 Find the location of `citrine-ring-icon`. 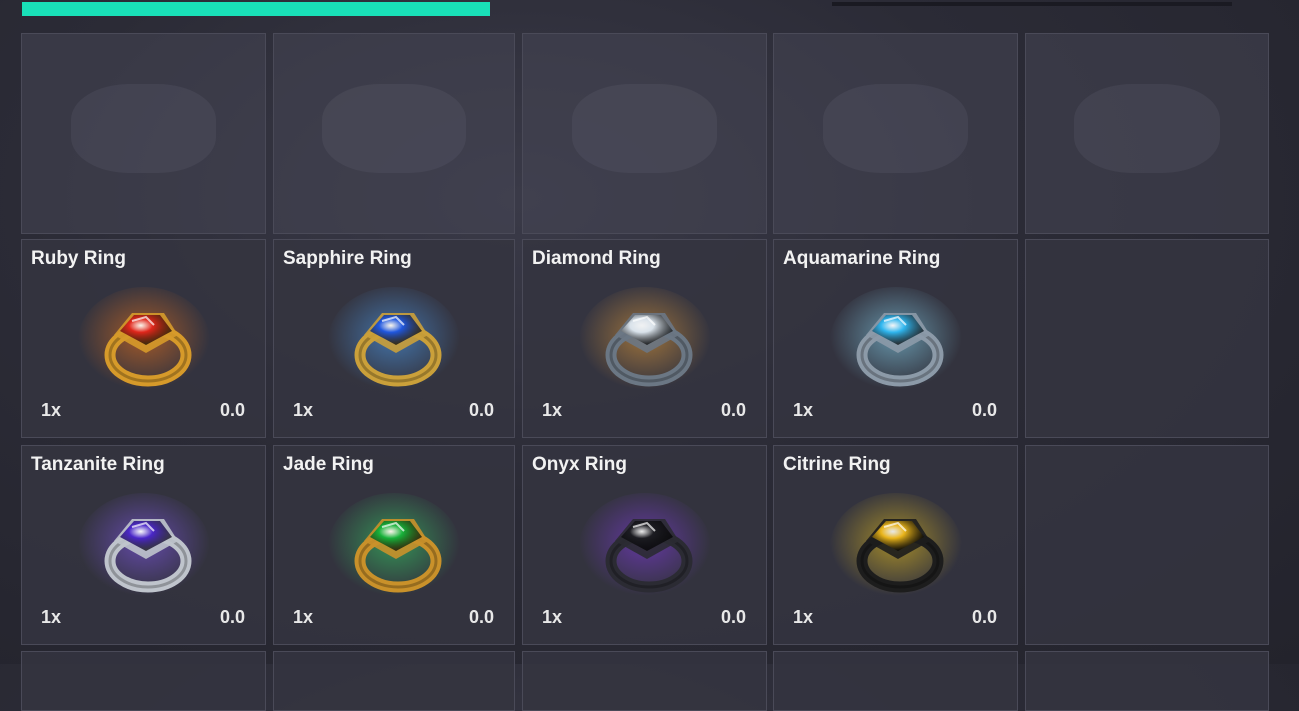

citrine-ring-icon is located at coordinates (895, 547).